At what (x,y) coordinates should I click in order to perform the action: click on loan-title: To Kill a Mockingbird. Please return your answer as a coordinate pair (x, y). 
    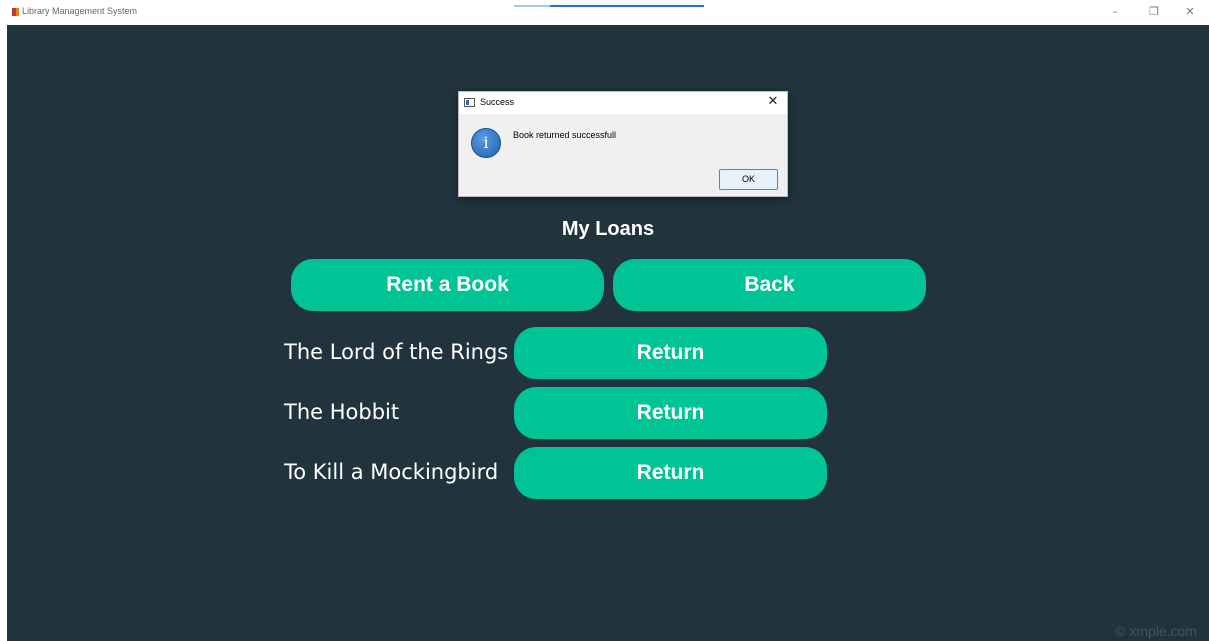
    Looking at the image, I should click on (391, 472).